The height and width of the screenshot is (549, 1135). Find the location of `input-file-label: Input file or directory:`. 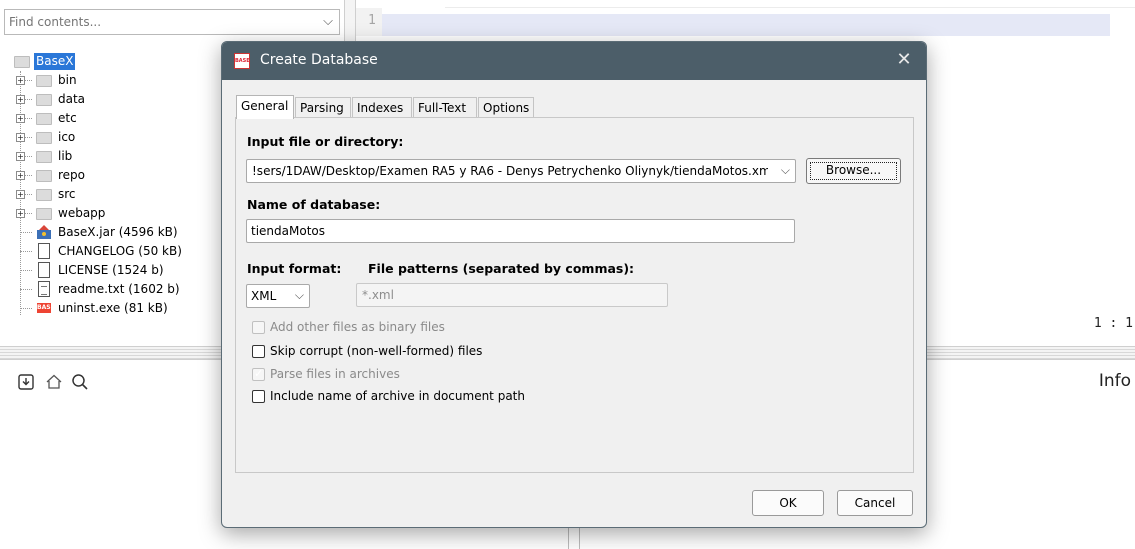

input-file-label: Input file or directory: is located at coordinates (325, 141).